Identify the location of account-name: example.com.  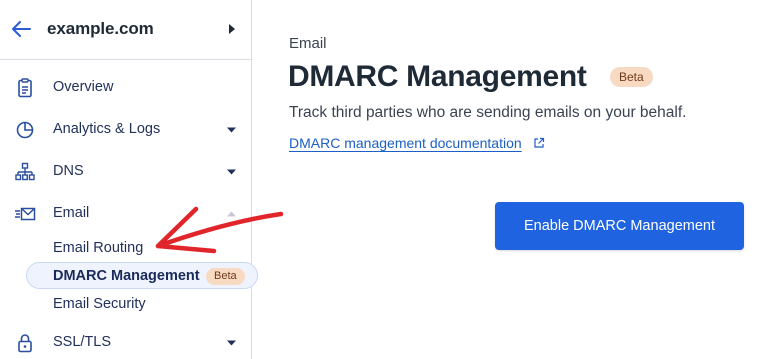
(100, 29).